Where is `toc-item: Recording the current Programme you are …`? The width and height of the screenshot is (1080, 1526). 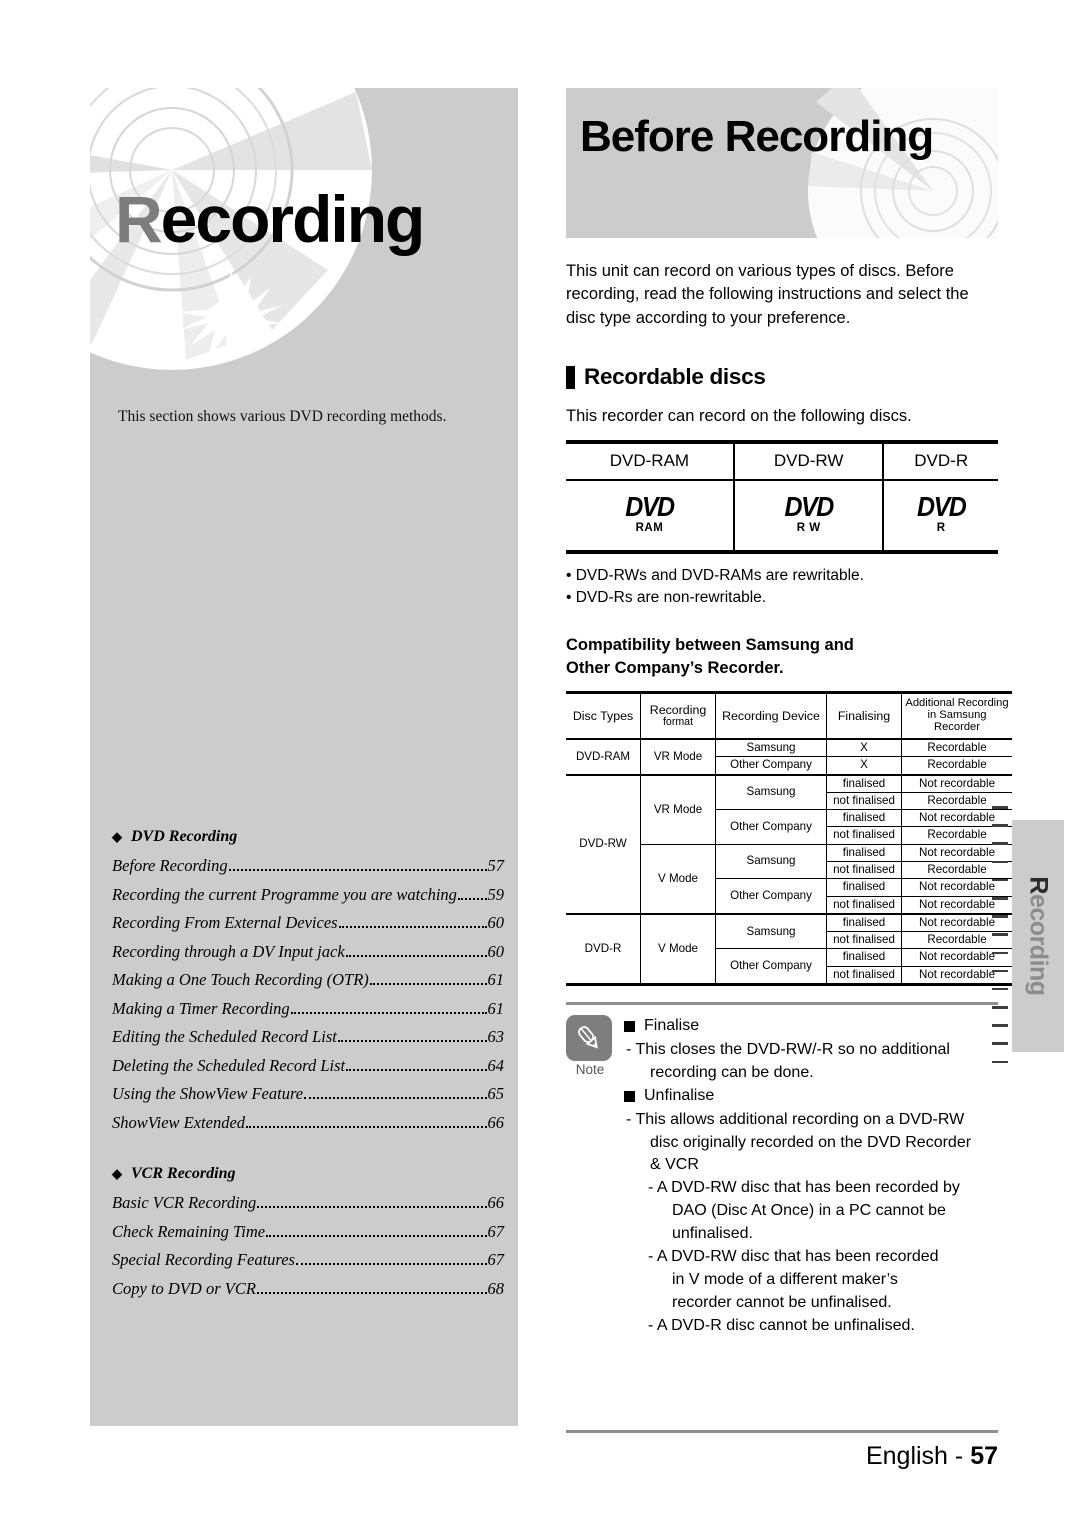
toc-item: Recording the current Programme you are … is located at coordinates (308, 895).